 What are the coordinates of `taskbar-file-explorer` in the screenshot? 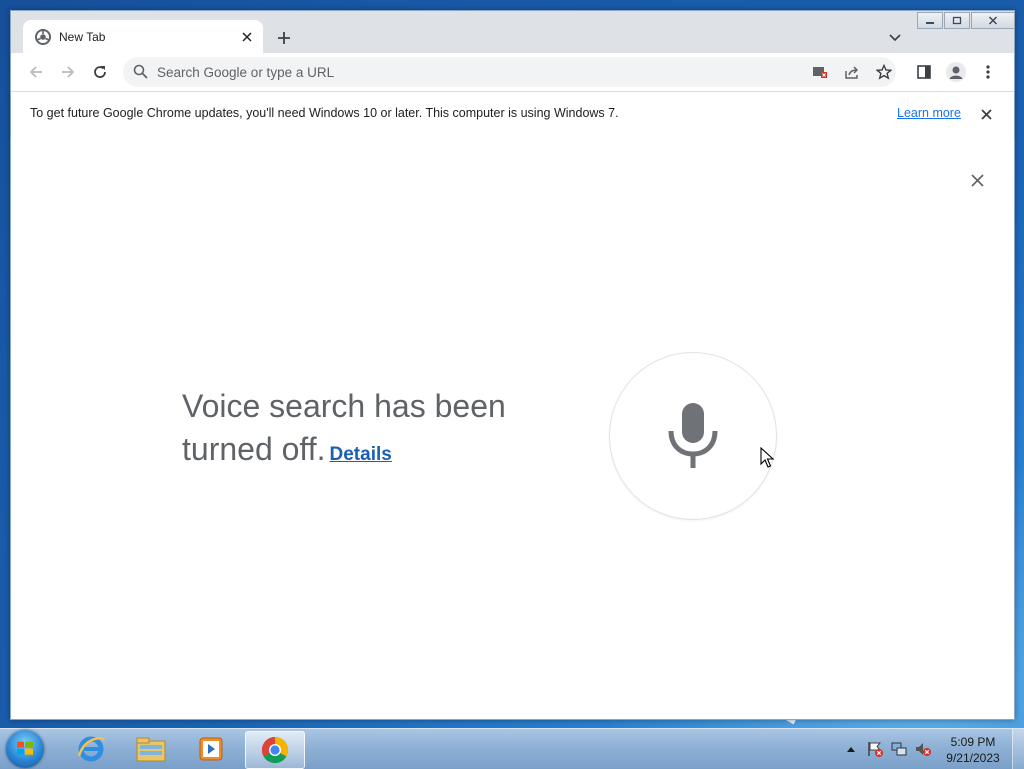 It's located at (151, 749).